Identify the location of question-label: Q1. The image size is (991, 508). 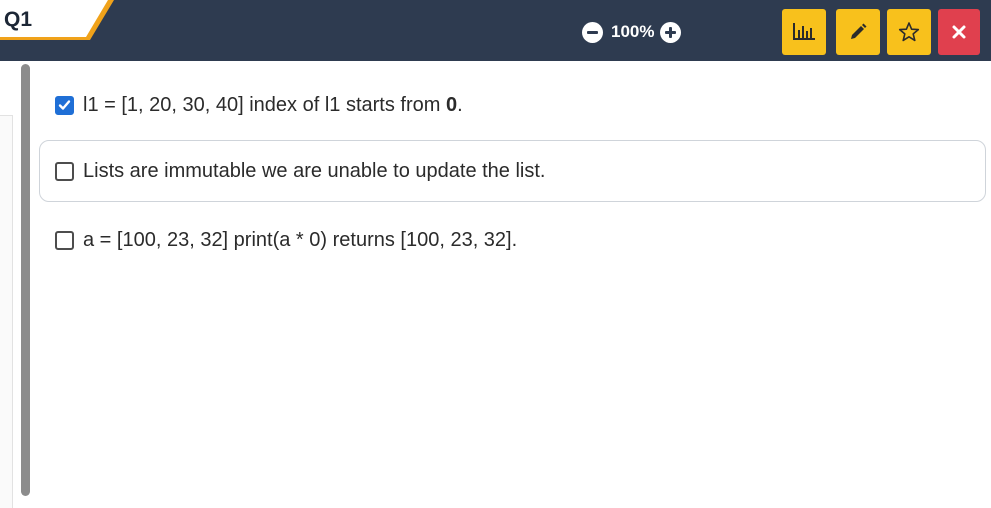
(18, 19).